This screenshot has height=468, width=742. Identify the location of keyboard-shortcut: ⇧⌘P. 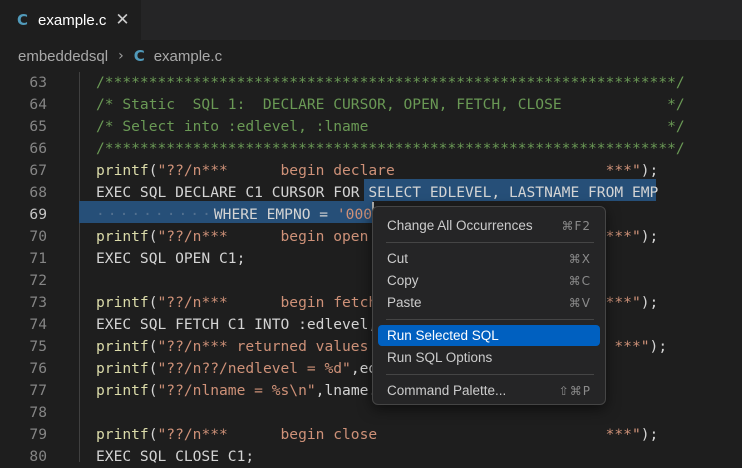
(574, 390).